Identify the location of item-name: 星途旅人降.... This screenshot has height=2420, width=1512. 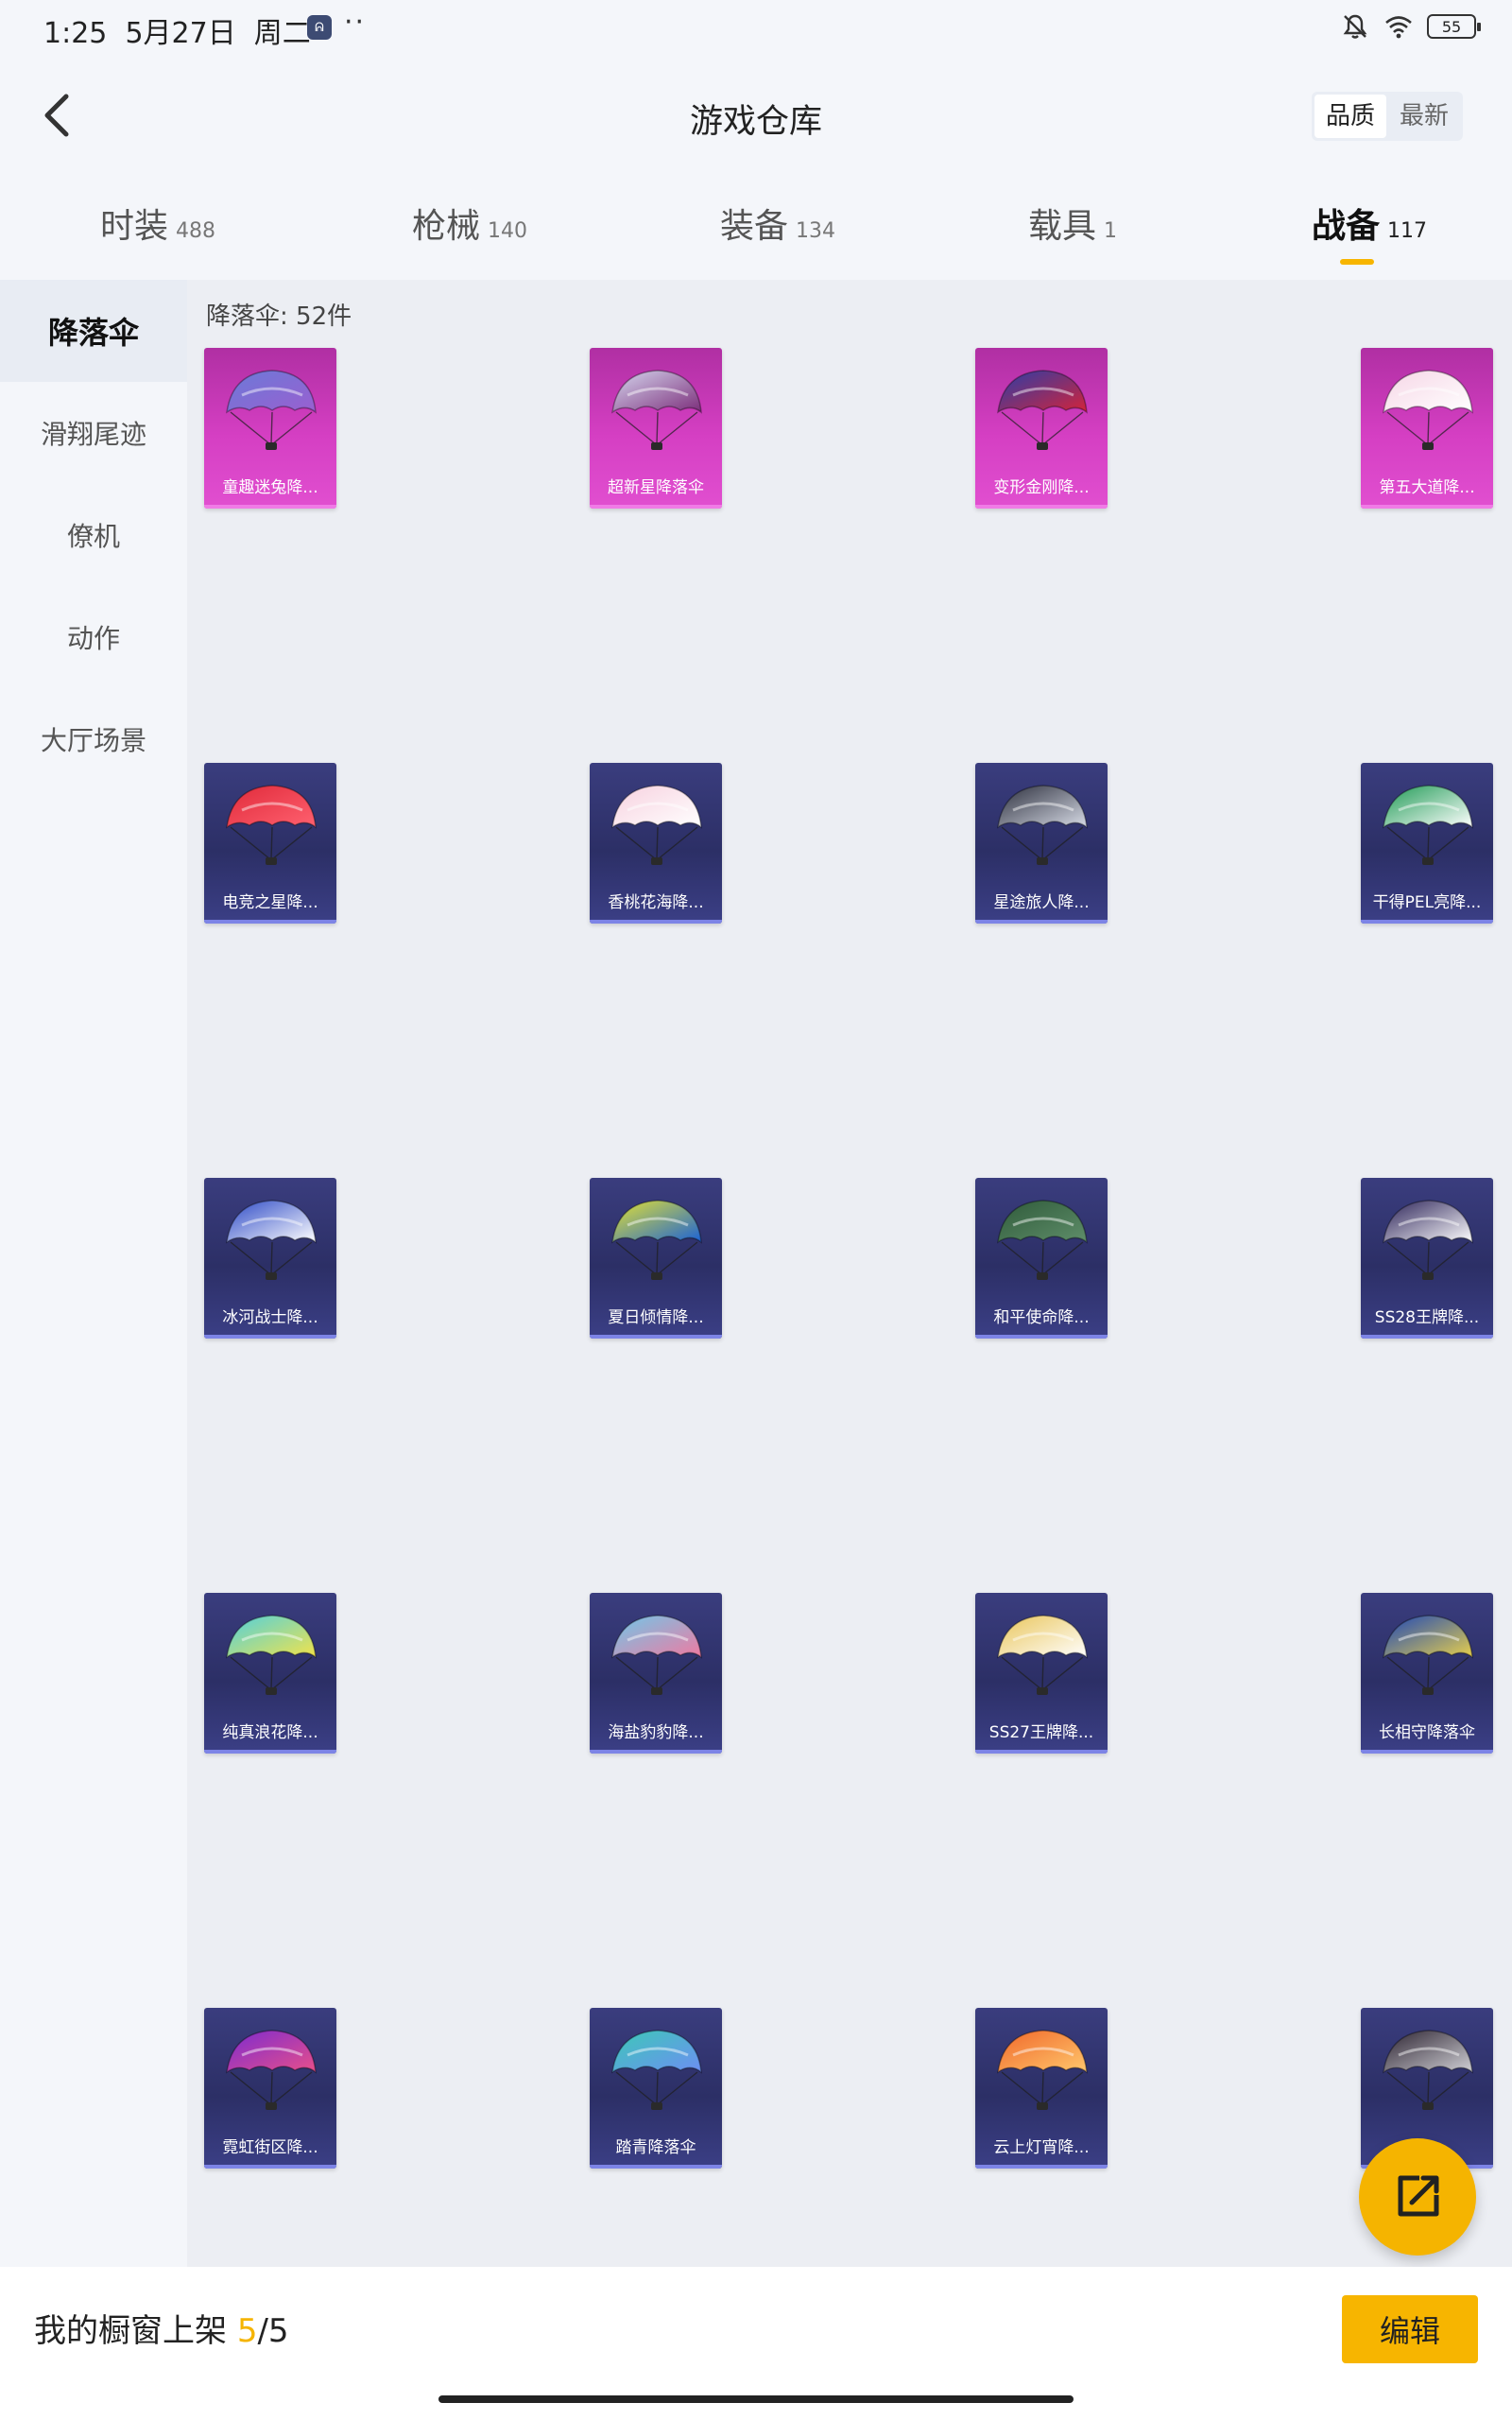
(1041, 902).